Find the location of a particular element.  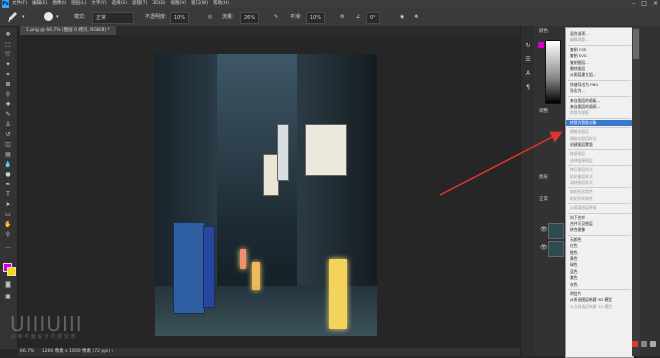

context-menu-item: 向下合并 is located at coordinates (599, 218).